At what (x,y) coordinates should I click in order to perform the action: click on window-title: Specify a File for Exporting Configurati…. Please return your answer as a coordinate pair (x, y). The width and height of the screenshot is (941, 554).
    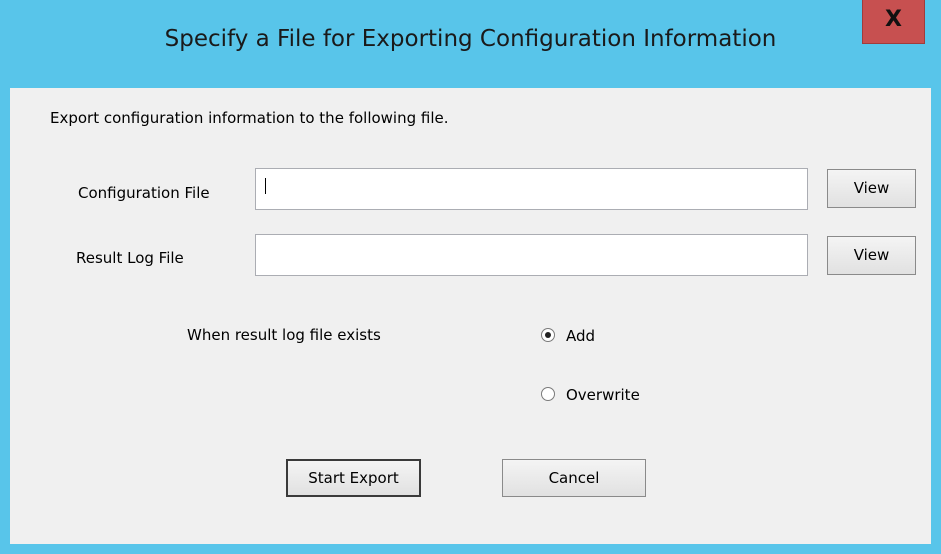
    Looking at the image, I should click on (470, 39).